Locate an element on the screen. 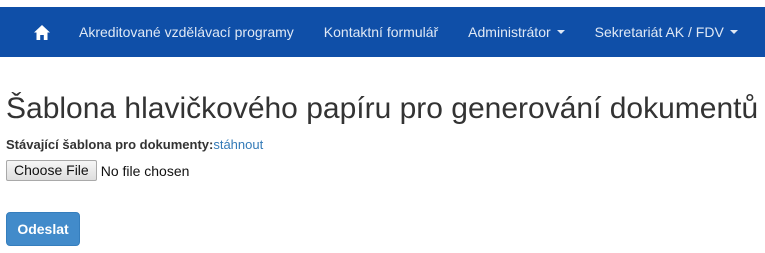  nav-home-link is located at coordinates (42, 32).